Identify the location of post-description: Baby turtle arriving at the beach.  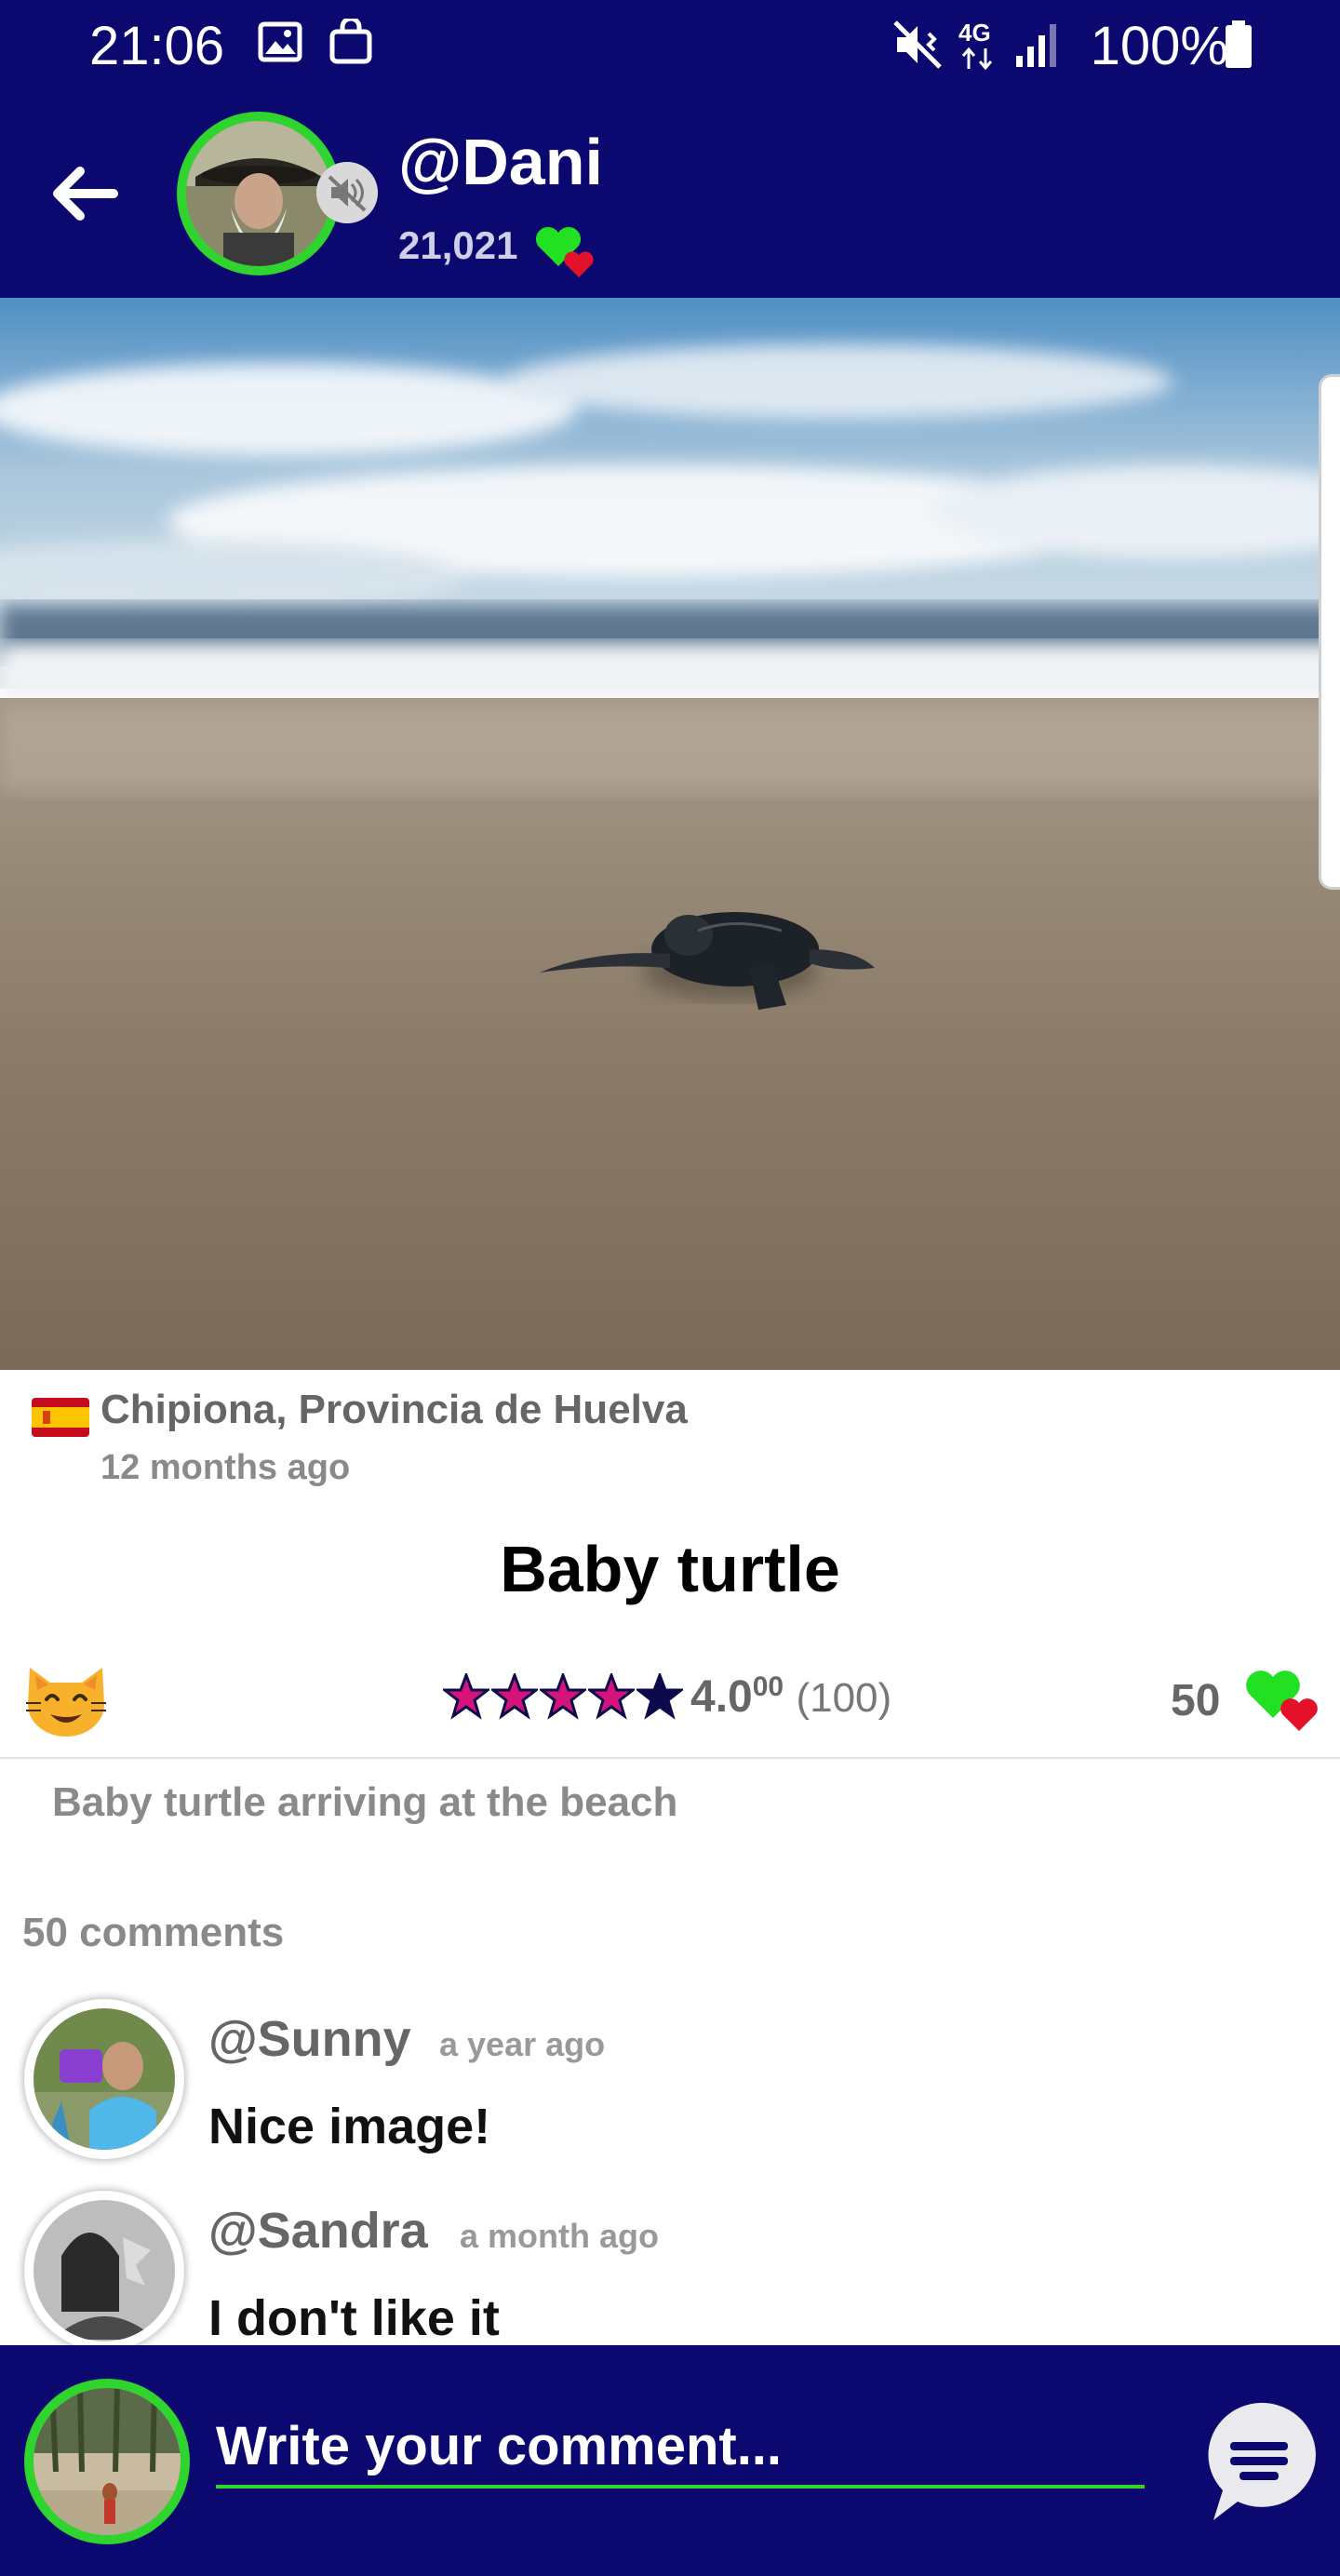
(365, 1802).